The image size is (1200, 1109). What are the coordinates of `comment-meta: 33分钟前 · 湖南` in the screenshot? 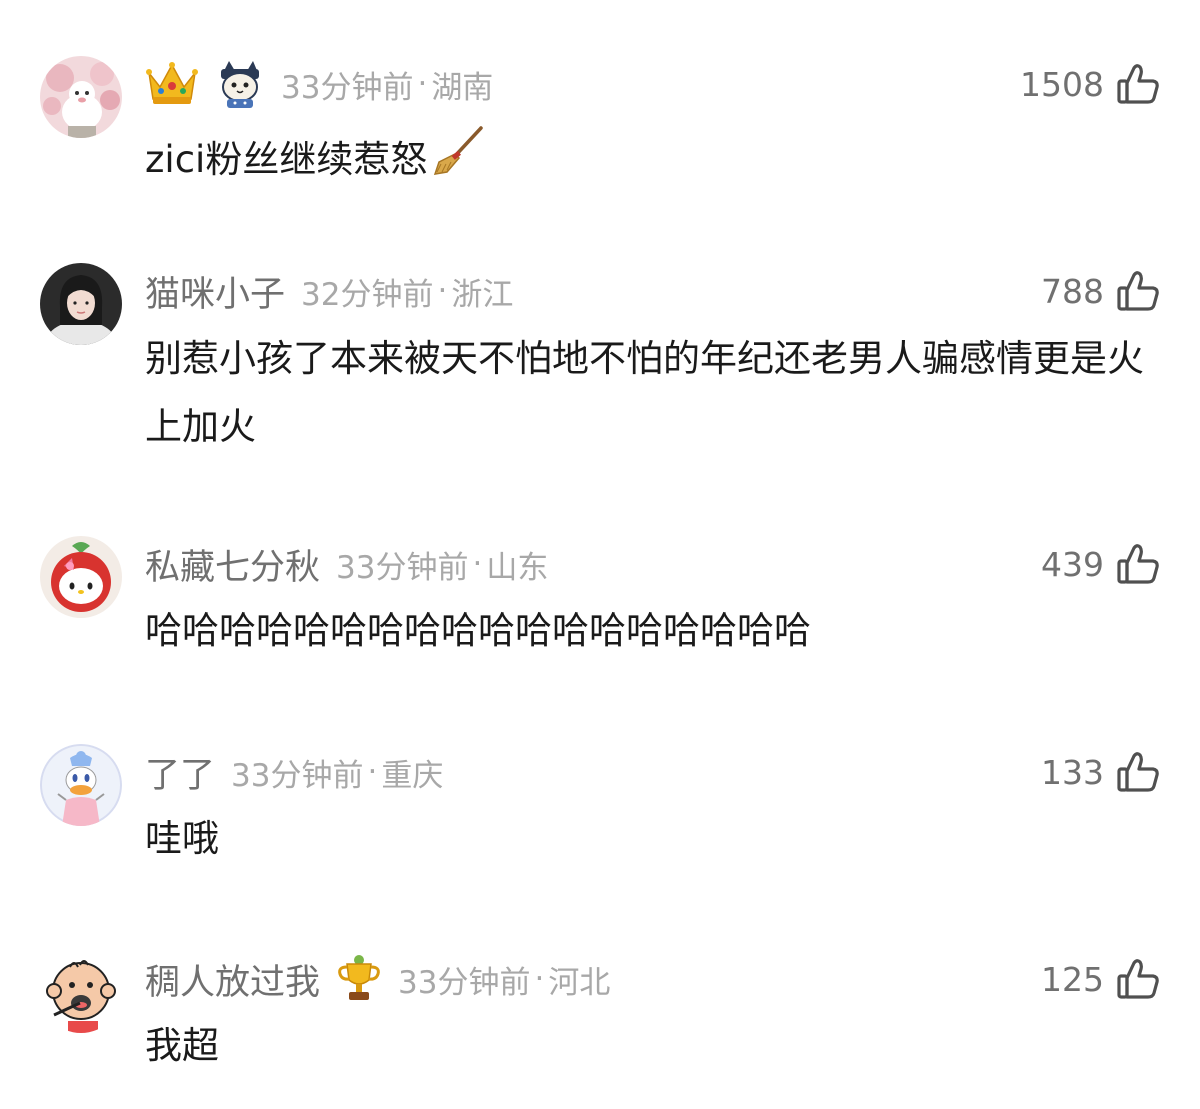 It's located at (319, 84).